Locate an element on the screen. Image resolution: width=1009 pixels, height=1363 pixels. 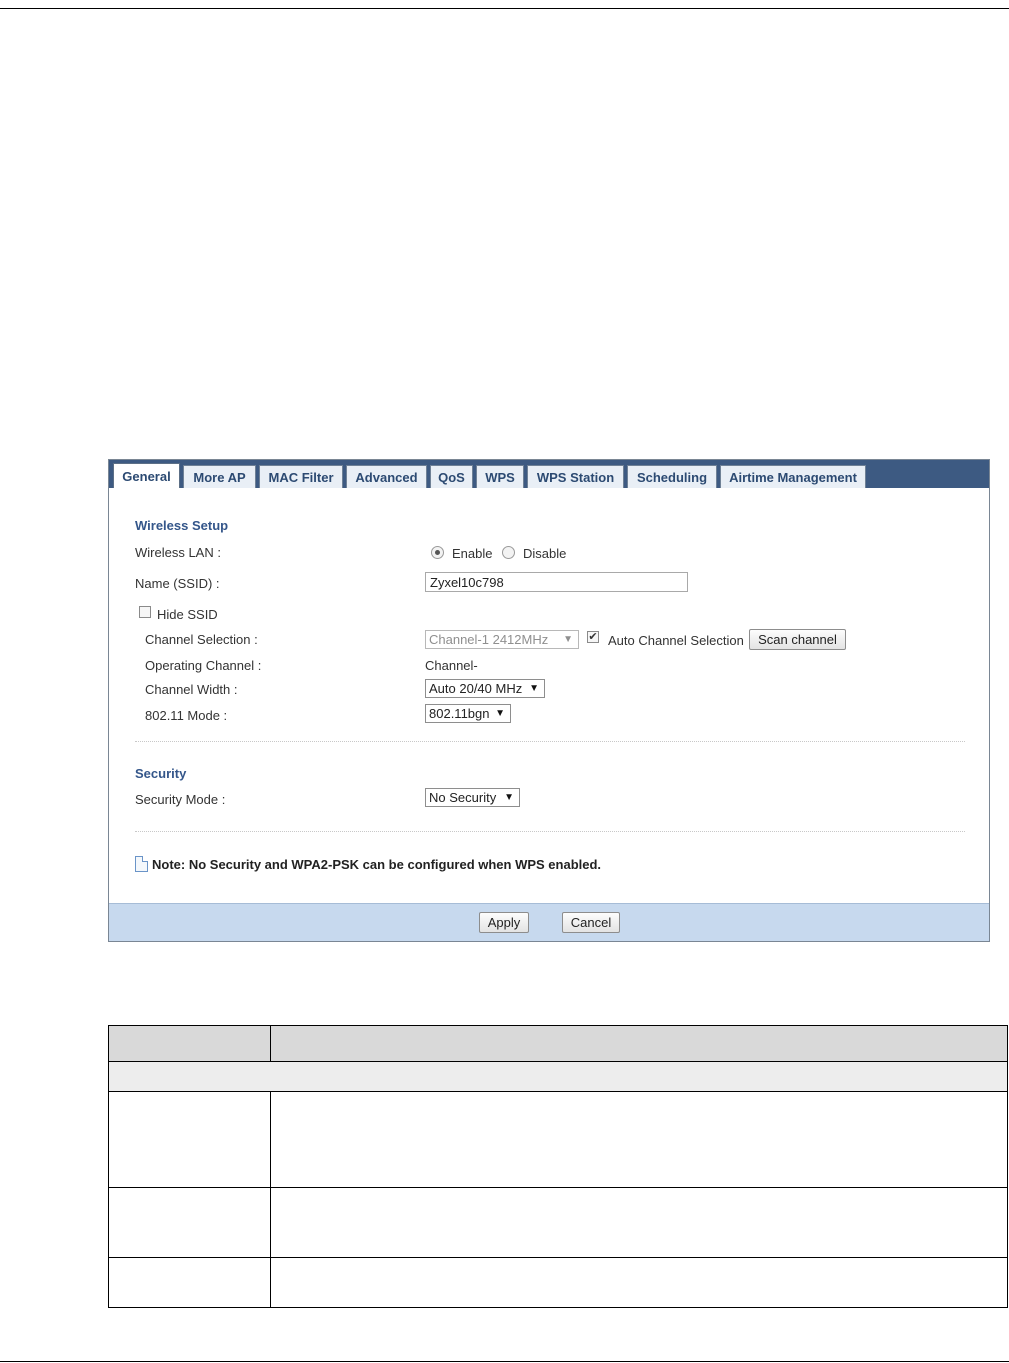
wireless-setup-heading: Wireless Setup is located at coordinates (182, 525).